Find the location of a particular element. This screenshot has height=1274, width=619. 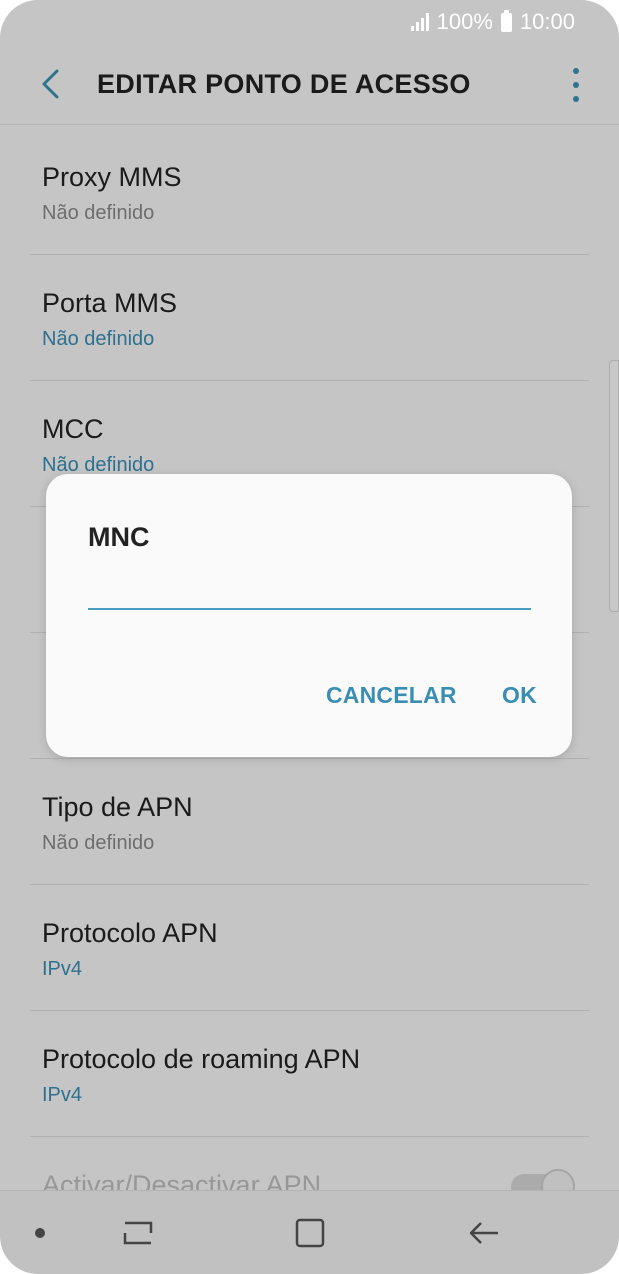

mnc-input is located at coordinates (309, 591).